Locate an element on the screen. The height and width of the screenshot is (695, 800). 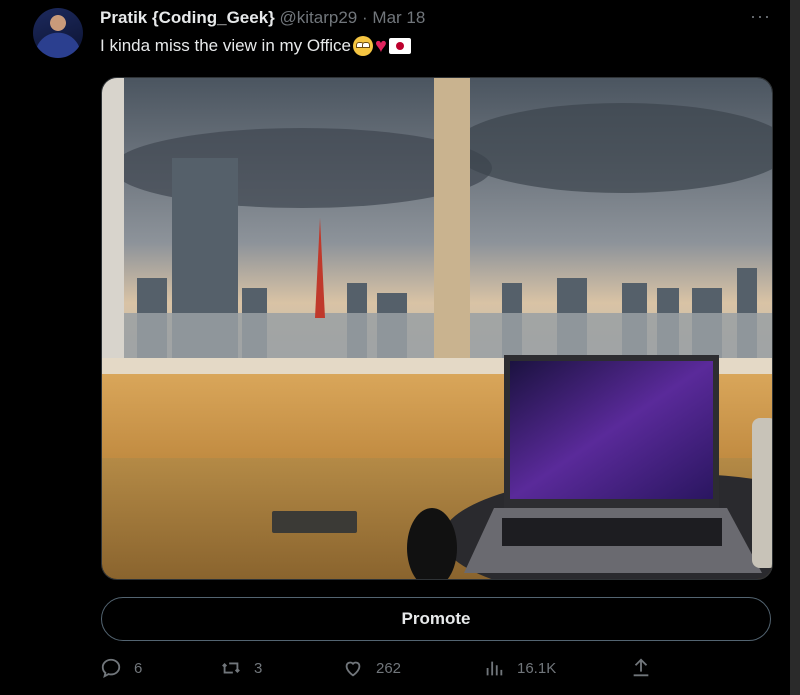
views-chart-icon is located at coordinates (494, 668).